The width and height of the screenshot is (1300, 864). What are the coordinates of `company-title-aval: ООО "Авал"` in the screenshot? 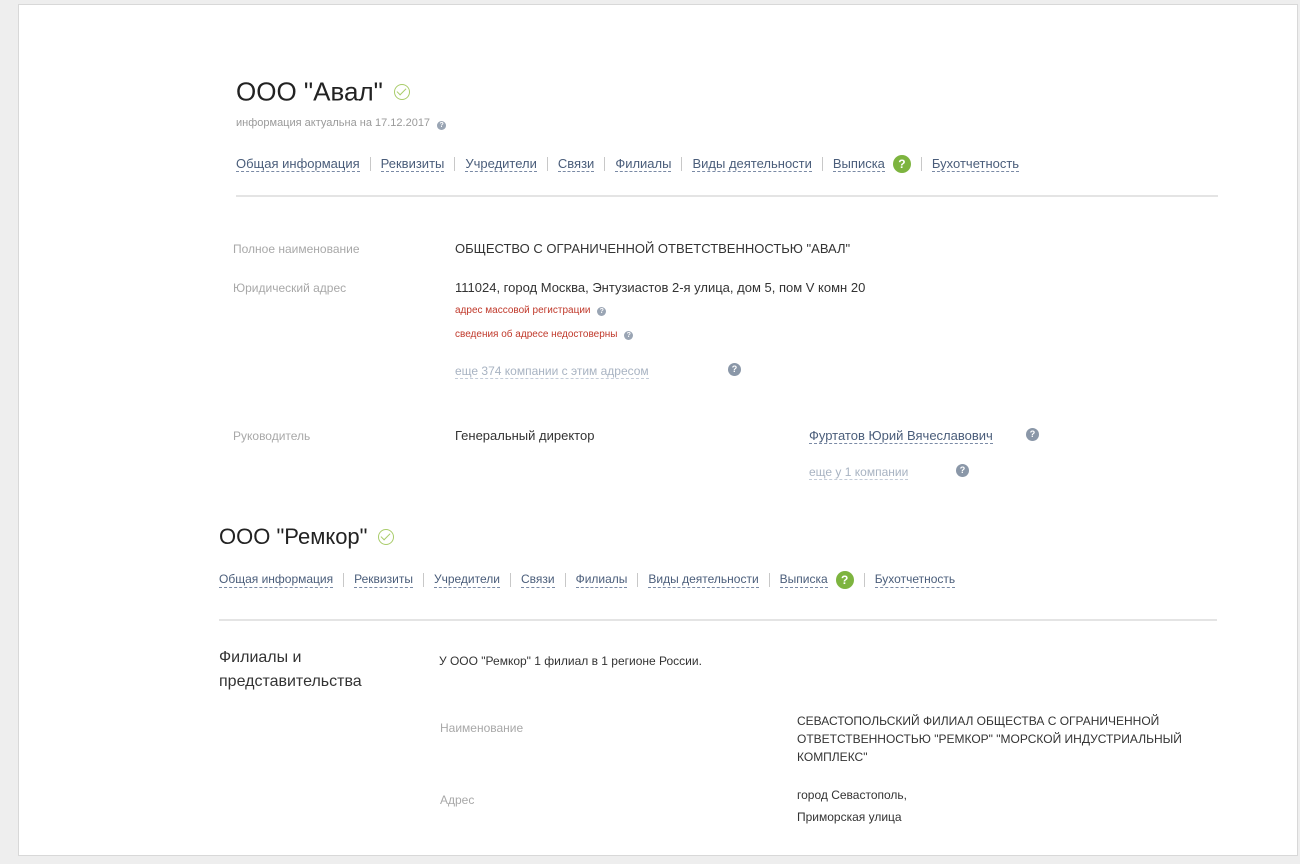 It's located at (323, 91).